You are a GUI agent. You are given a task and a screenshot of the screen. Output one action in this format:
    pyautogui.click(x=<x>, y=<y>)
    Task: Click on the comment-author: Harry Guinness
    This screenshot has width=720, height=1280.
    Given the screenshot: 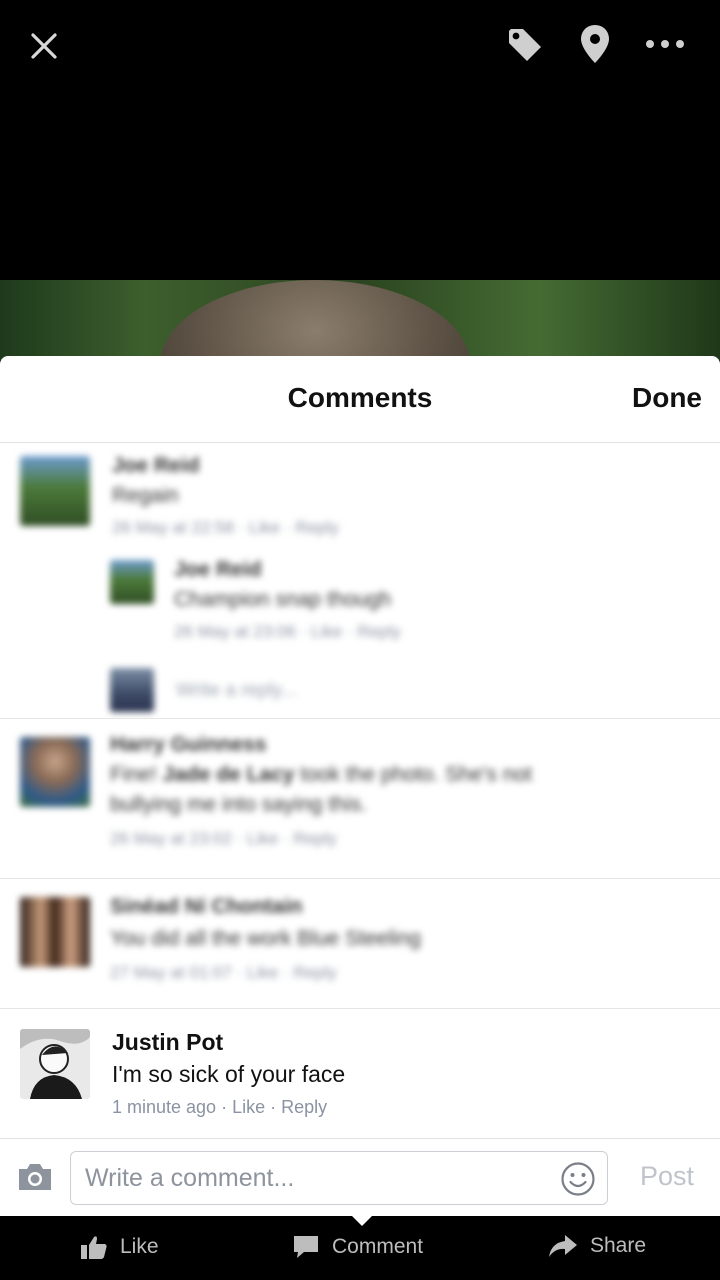 What is the action you would take?
    pyautogui.click(x=188, y=745)
    